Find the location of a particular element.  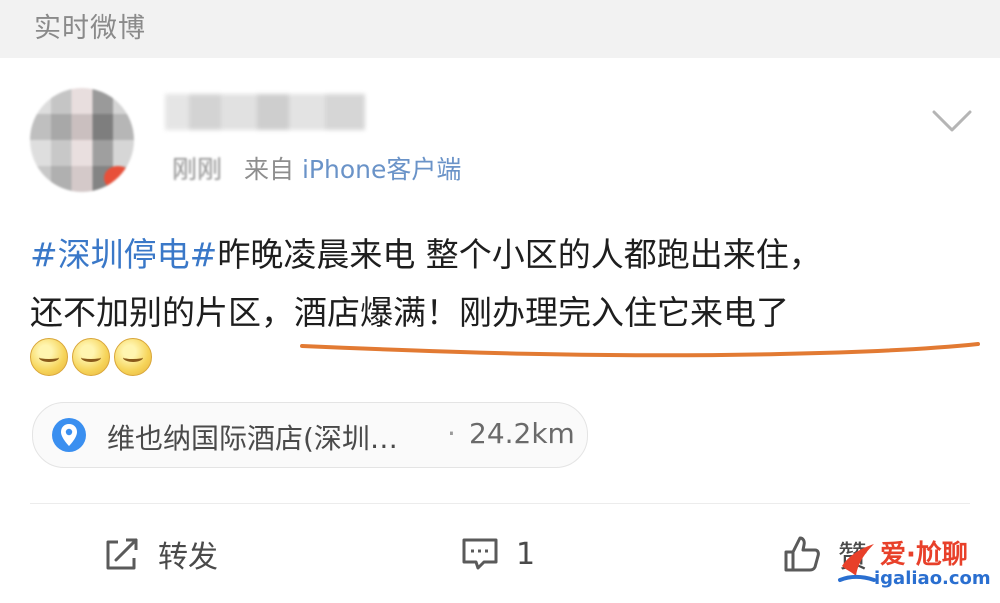

site-watermark: 爱·尬聊 igaliao.com is located at coordinates (915, 563).